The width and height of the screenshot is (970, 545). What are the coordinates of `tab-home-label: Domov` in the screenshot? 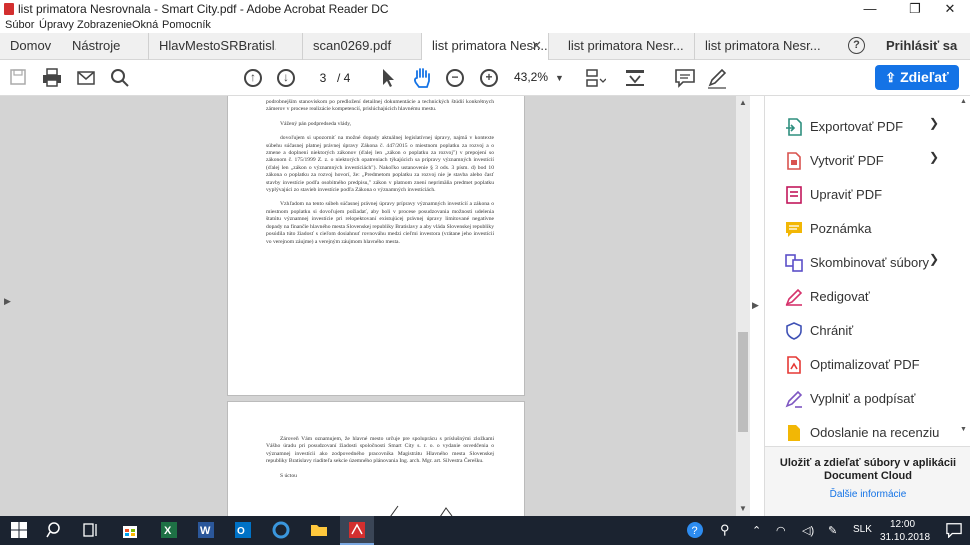 It's located at (31, 45).